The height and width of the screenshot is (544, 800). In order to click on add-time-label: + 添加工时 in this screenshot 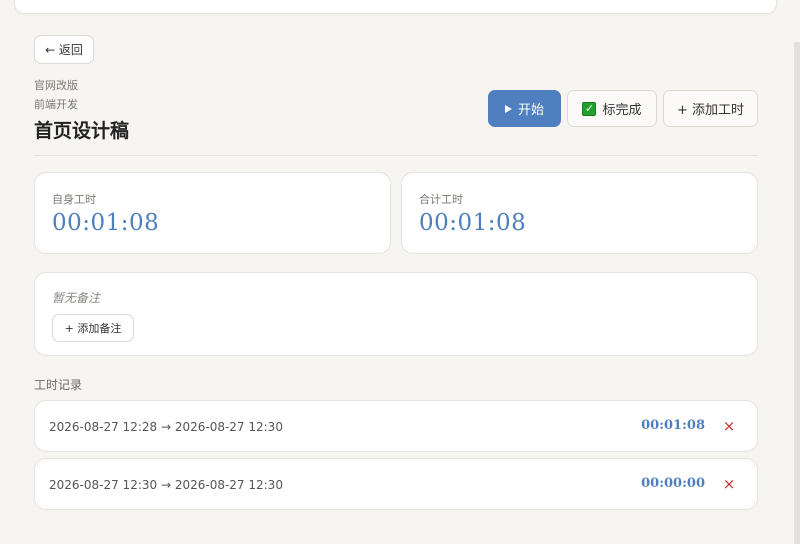, I will do `click(710, 110)`.